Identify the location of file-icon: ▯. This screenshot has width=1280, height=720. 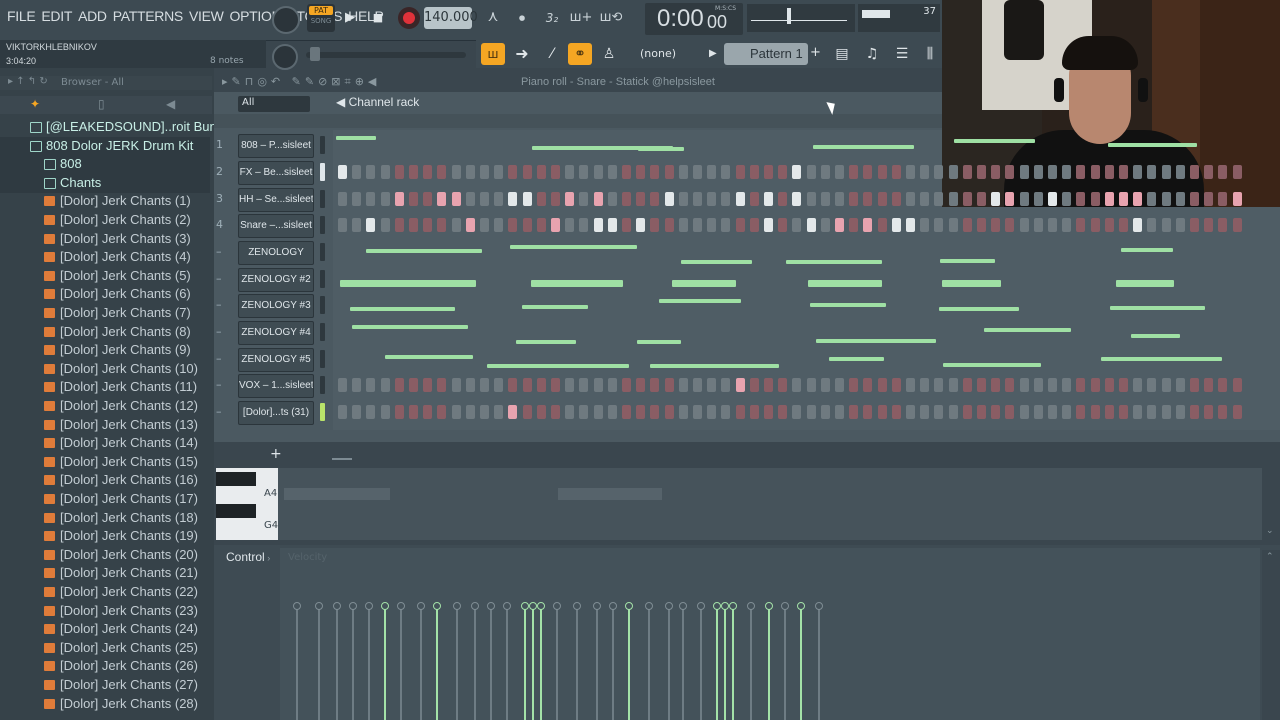
(101, 104).